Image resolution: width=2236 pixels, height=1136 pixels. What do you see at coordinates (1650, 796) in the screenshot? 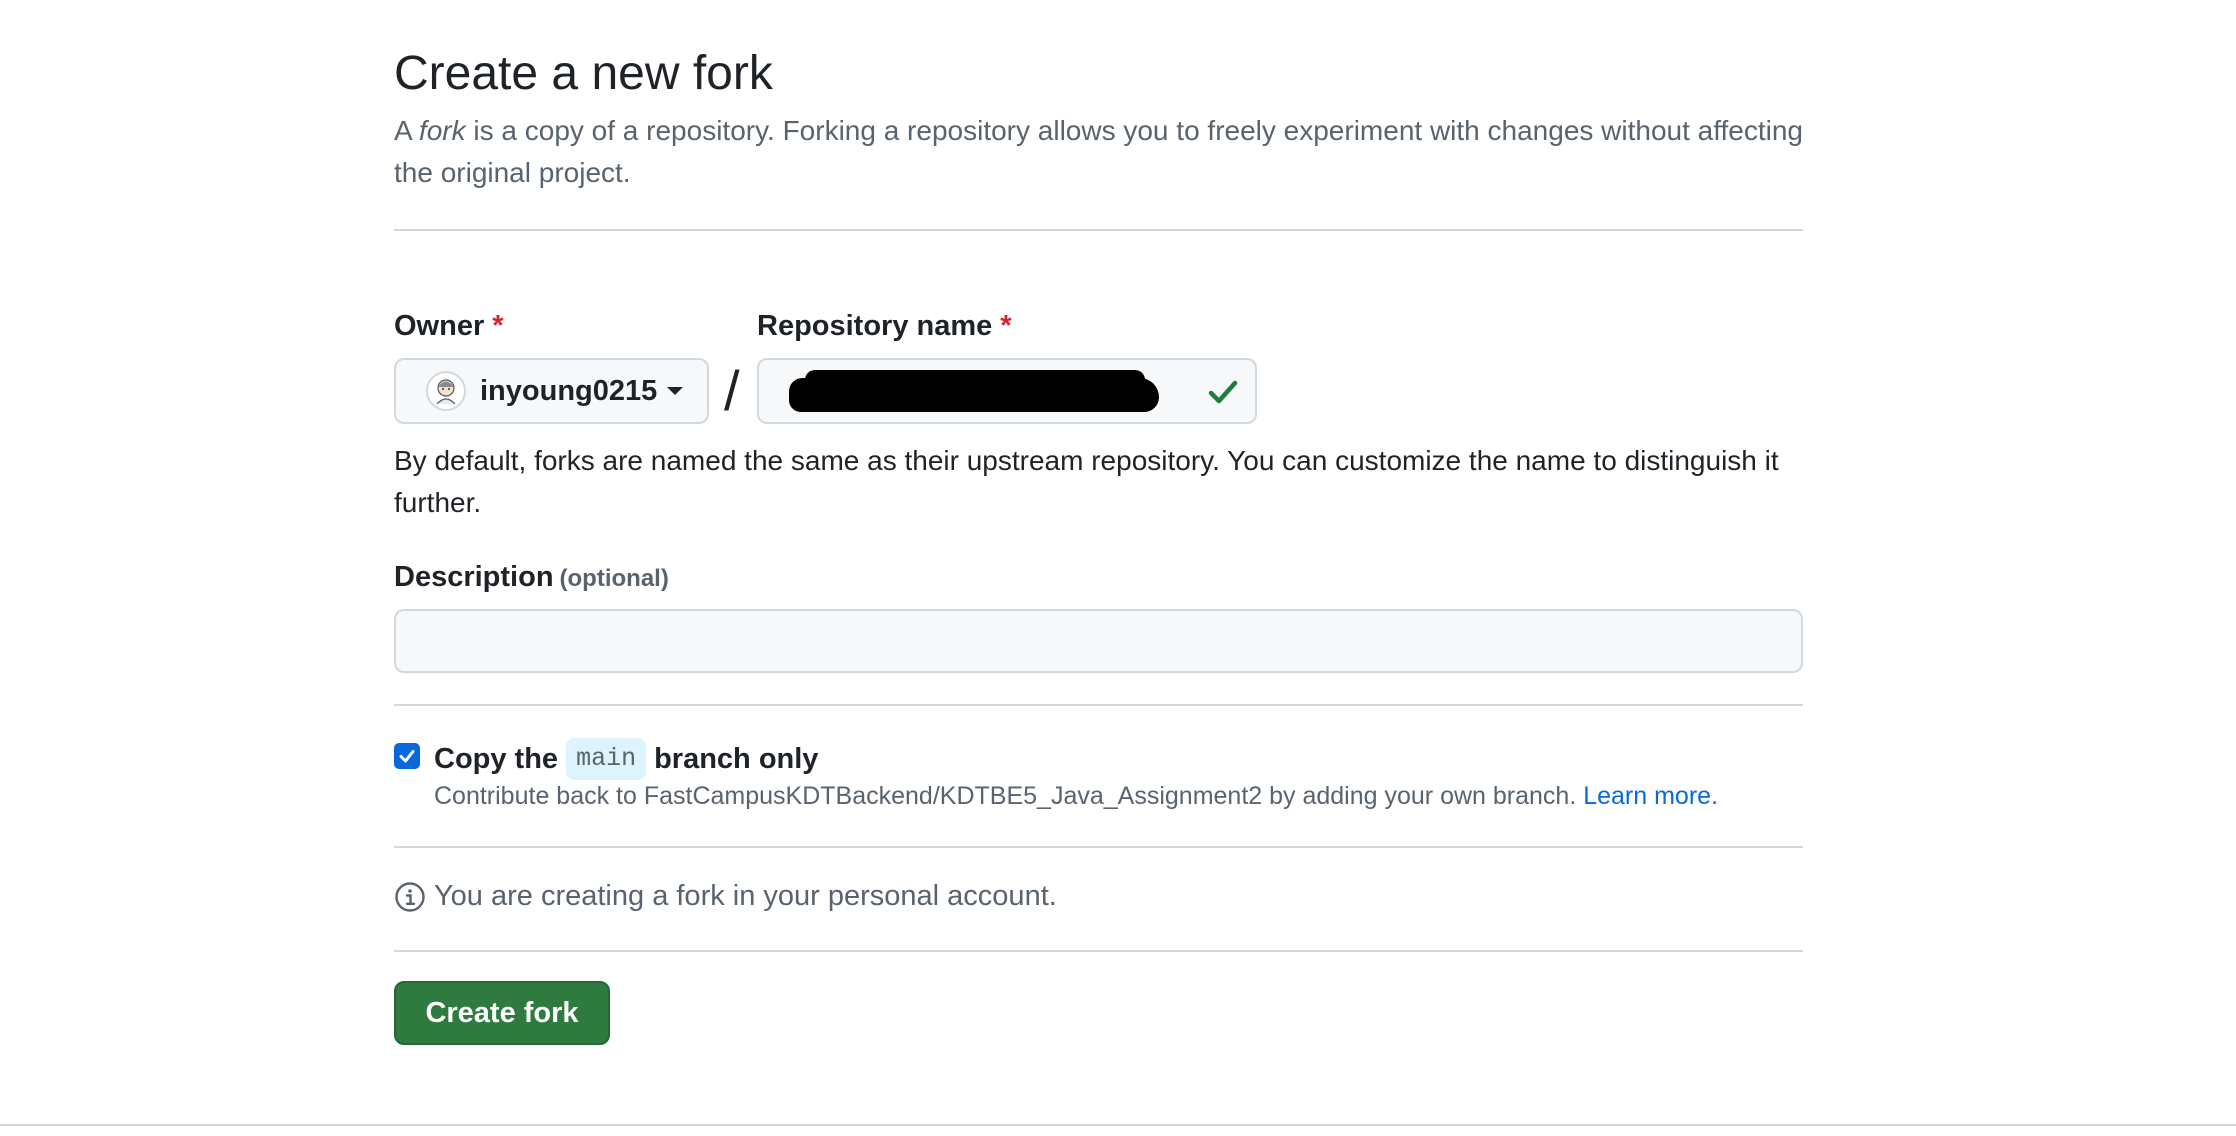
I see `learn-more-link: Learn more.` at bounding box center [1650, 796].